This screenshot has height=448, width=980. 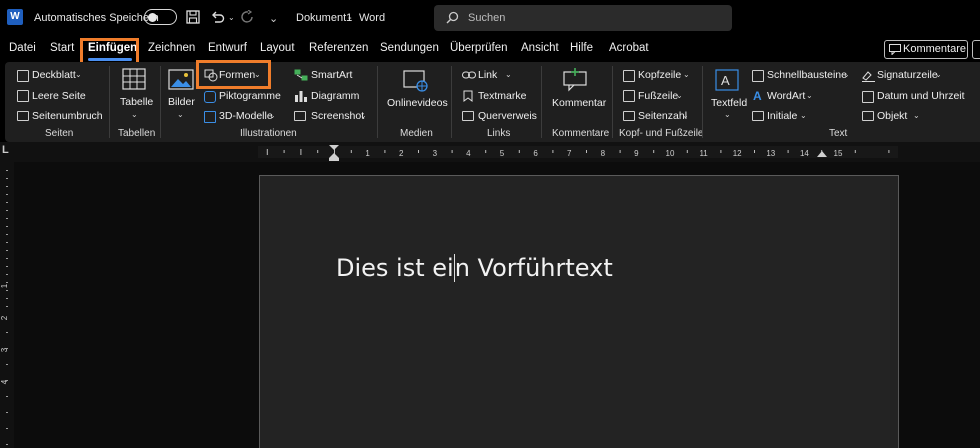 I want to click on tab-sendungen: Sendungen, so click(x=409, y=48).